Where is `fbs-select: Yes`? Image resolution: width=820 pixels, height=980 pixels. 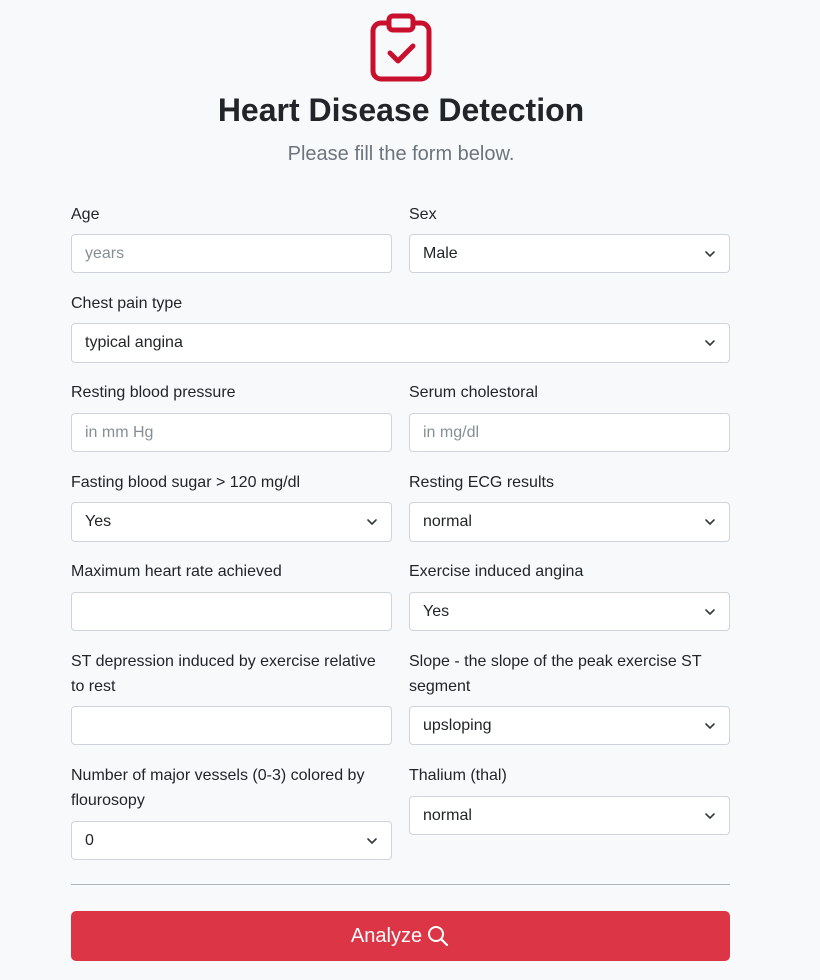 fbs-select: Yes is located at coordinates (231, 522).